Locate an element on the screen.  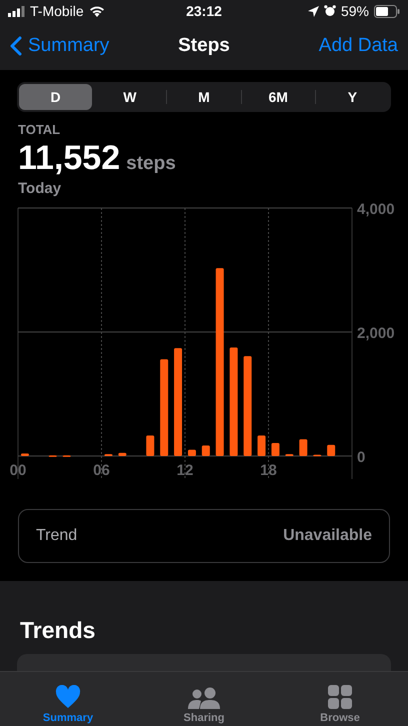
axis-label: 06 is located at coordinates (101, 470).